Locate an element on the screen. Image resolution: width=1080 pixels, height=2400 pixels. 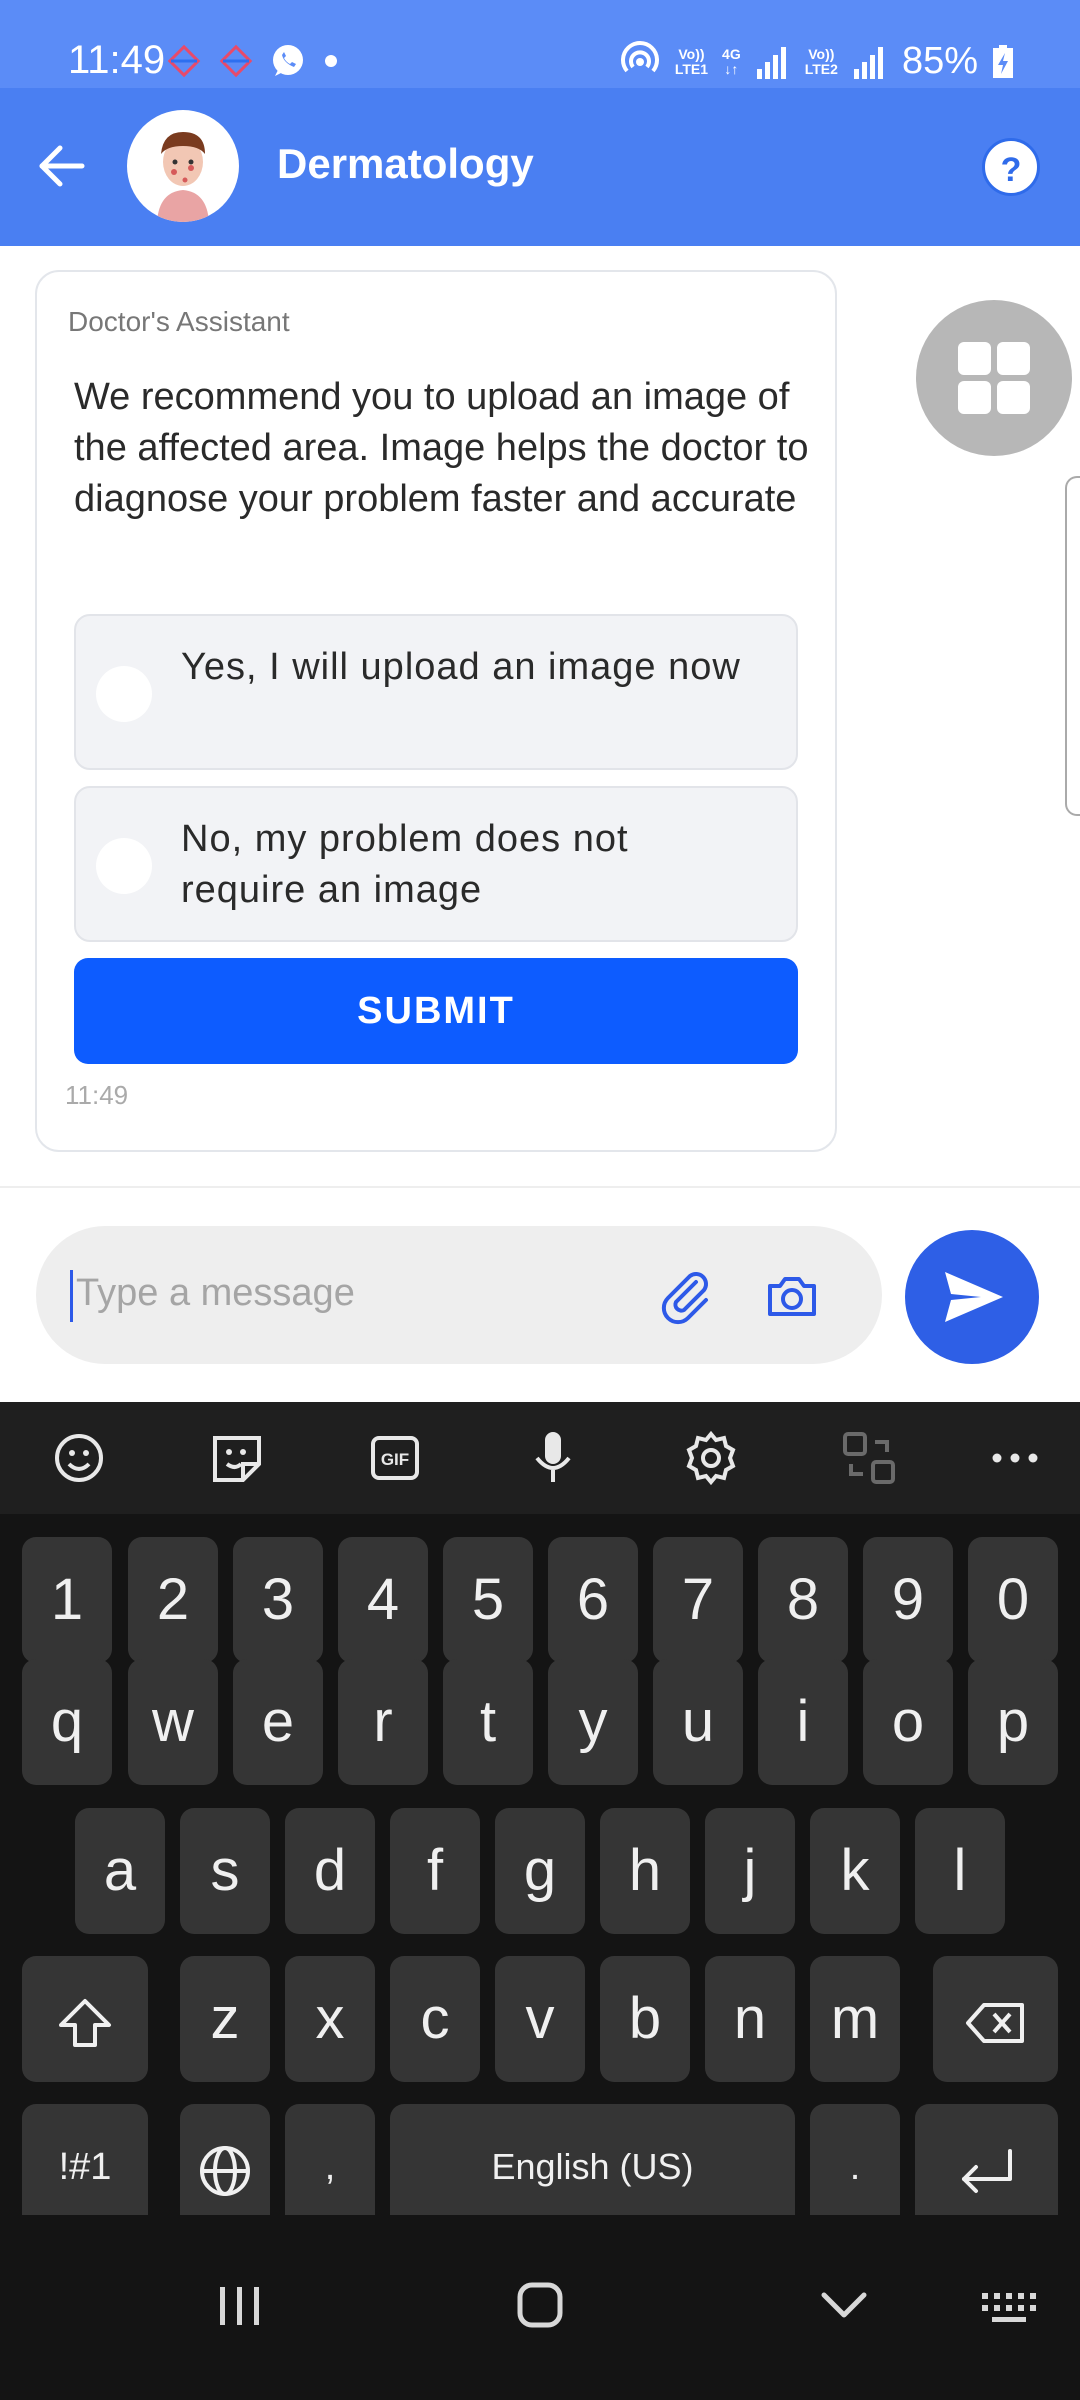
key-n: n is located at coordinates (750, 2019).